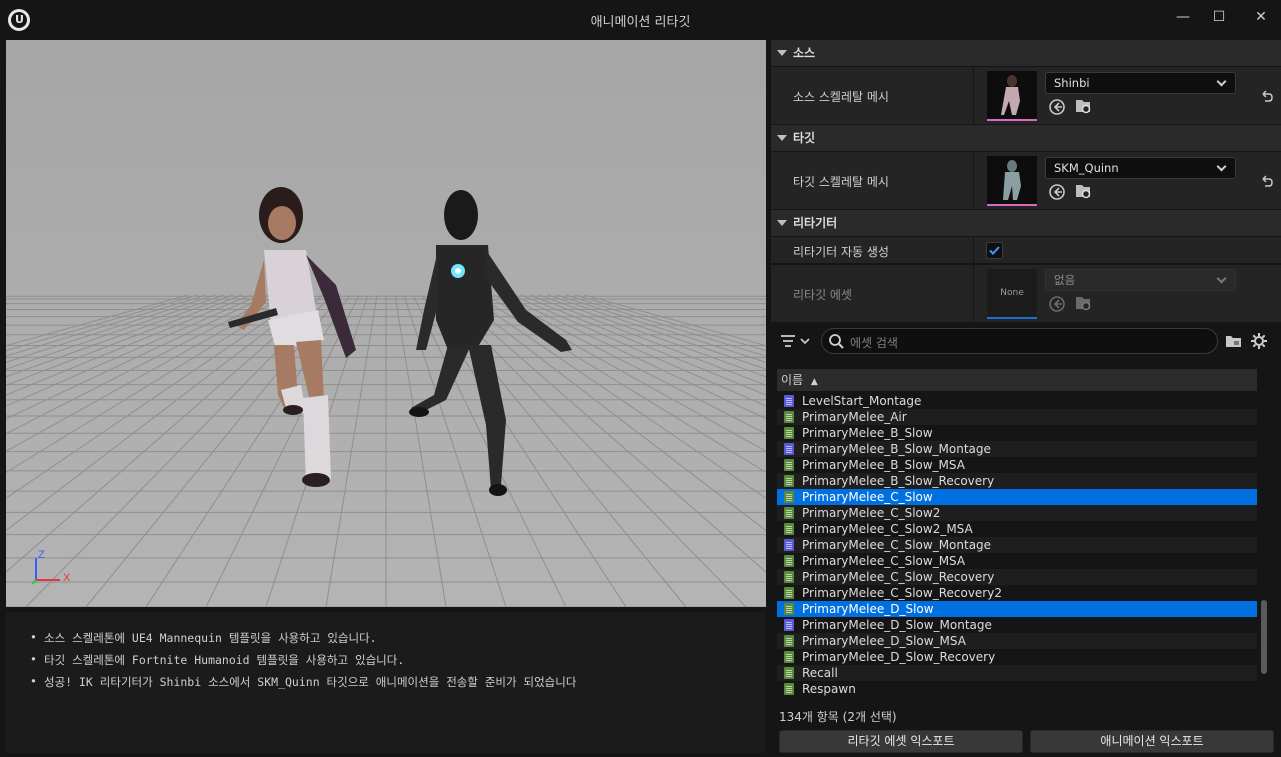 Image resolution: width=1281 pixels, height=757 pixels. Describe the element at coordinates (1017, 577) in the screenshot. I see `list-item: PrimaryMelee_C_Slow_Recovery` at that location.